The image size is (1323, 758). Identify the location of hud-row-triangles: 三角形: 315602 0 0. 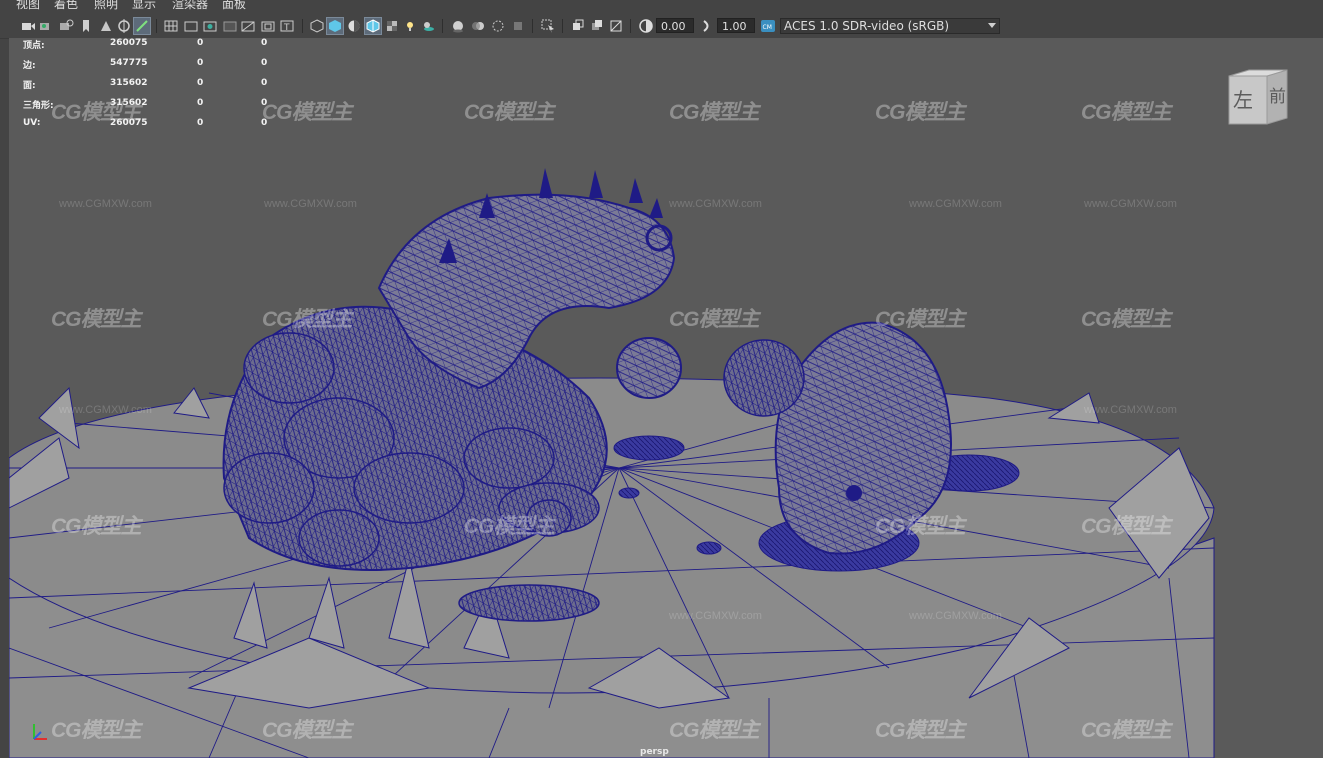
(145, 104).